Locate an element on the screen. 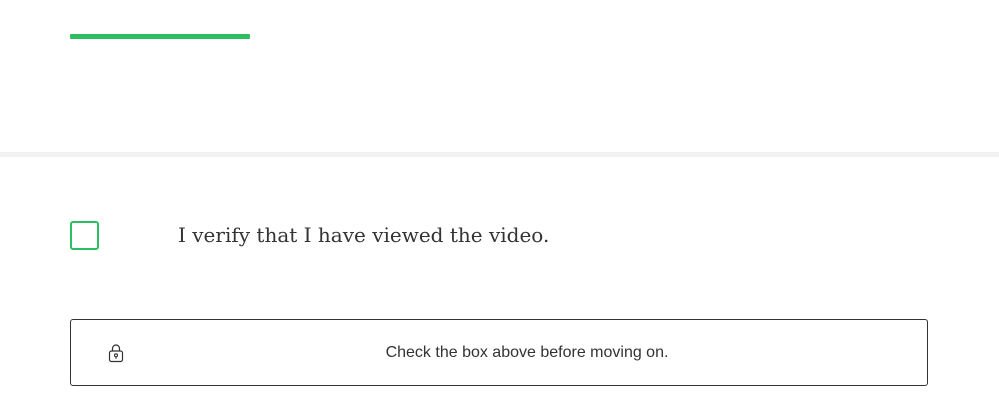  continue-gate-notice: Check the box above before moving on. is located at coordinates (499, 352).